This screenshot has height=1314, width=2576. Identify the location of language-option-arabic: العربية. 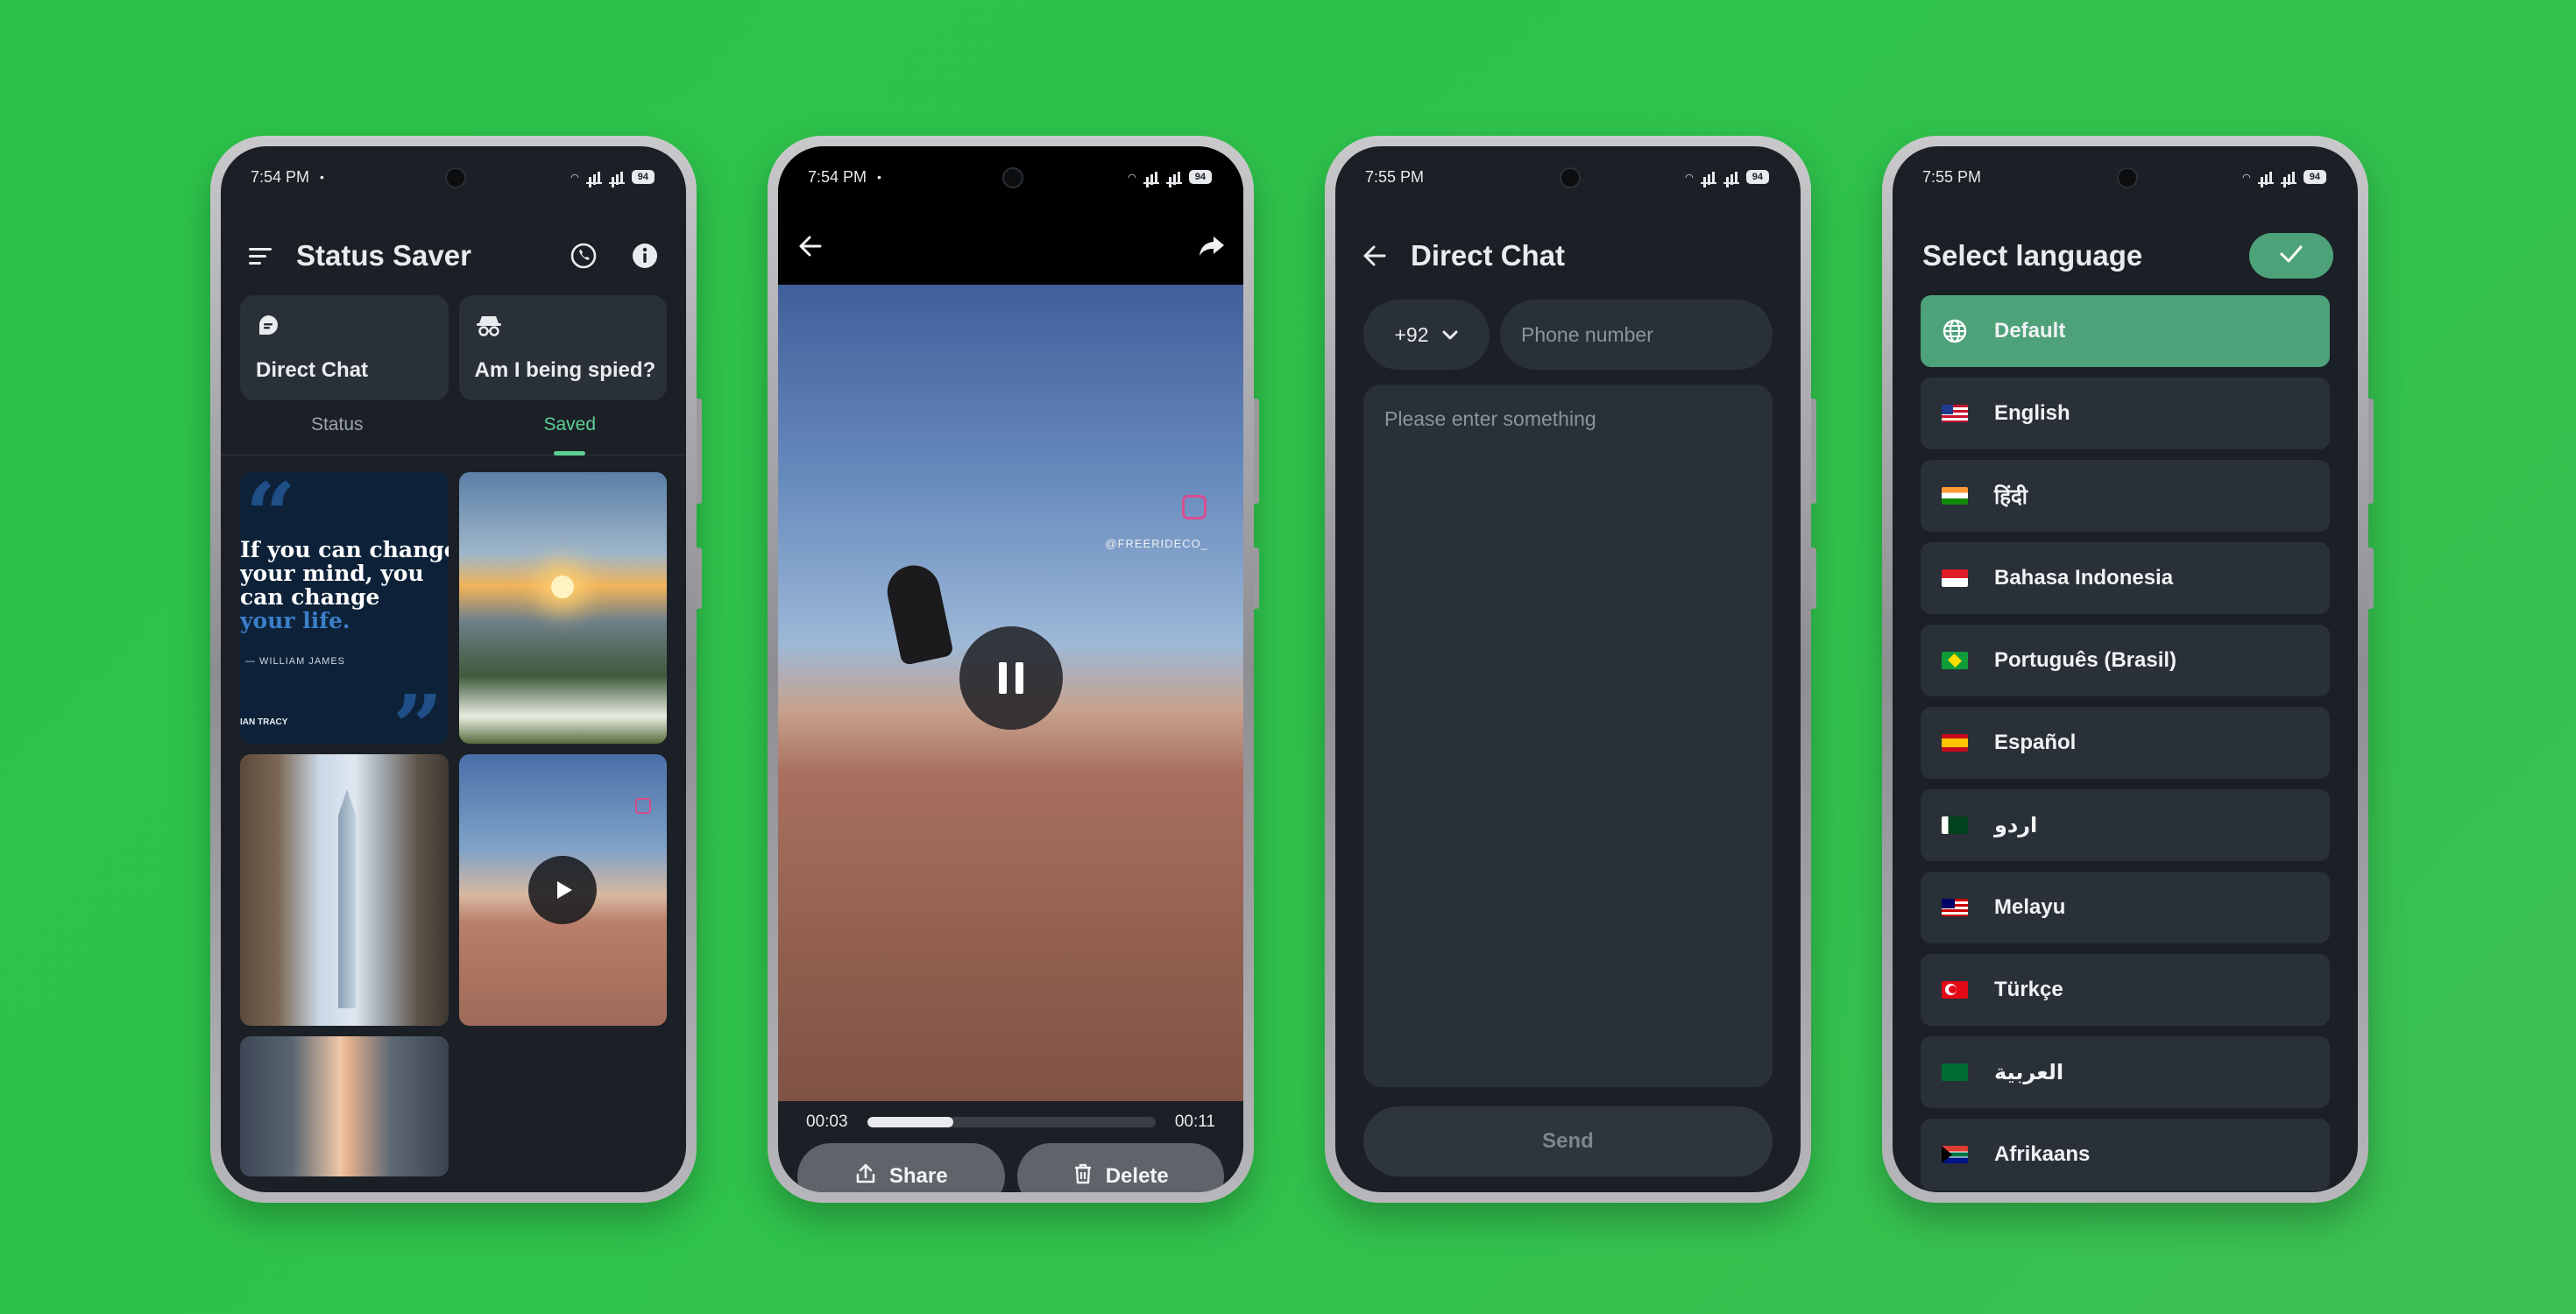
(2125, 1072).